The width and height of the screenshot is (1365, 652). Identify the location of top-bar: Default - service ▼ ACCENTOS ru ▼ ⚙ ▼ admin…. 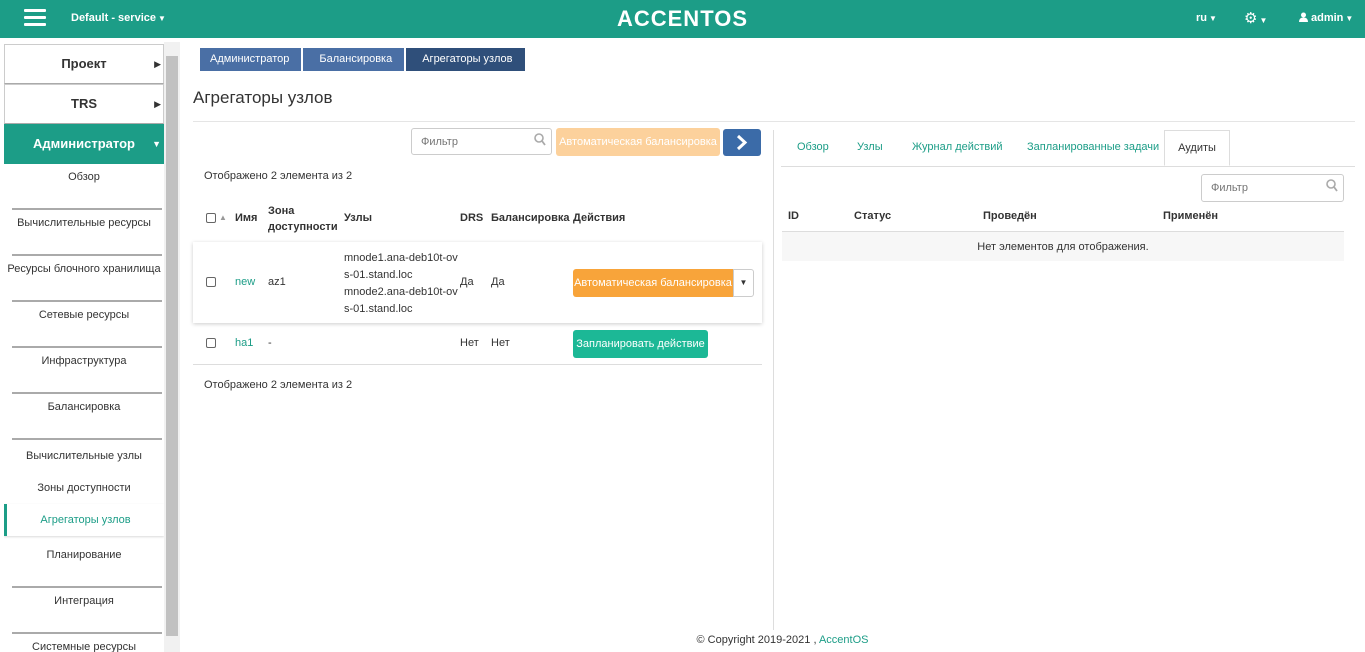
(682, 19).